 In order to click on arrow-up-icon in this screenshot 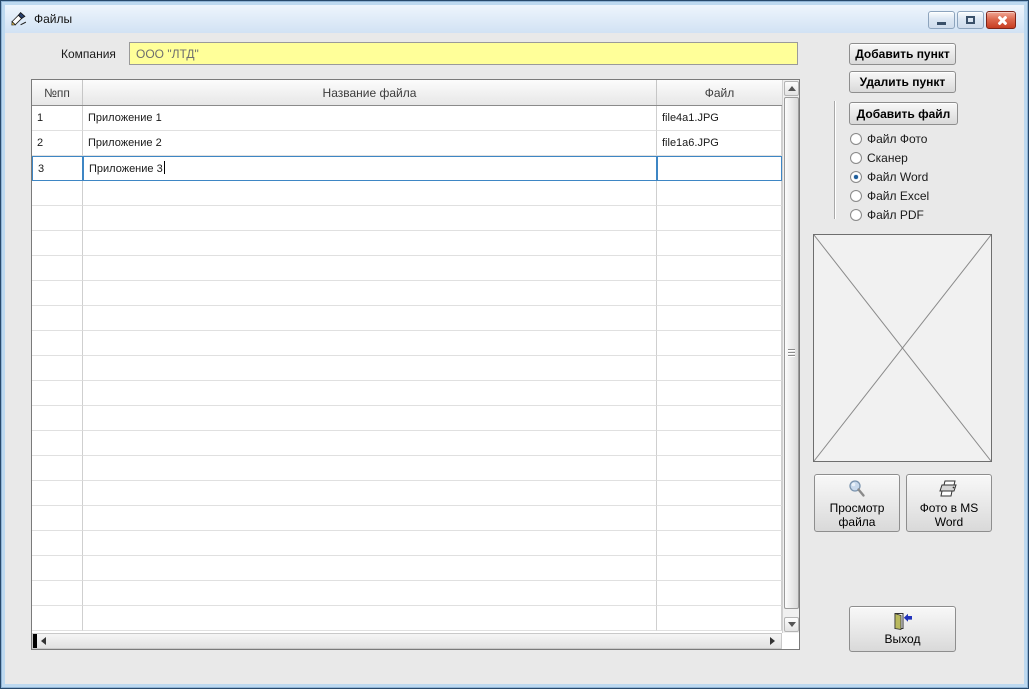, I will do `click(791, 88)`.